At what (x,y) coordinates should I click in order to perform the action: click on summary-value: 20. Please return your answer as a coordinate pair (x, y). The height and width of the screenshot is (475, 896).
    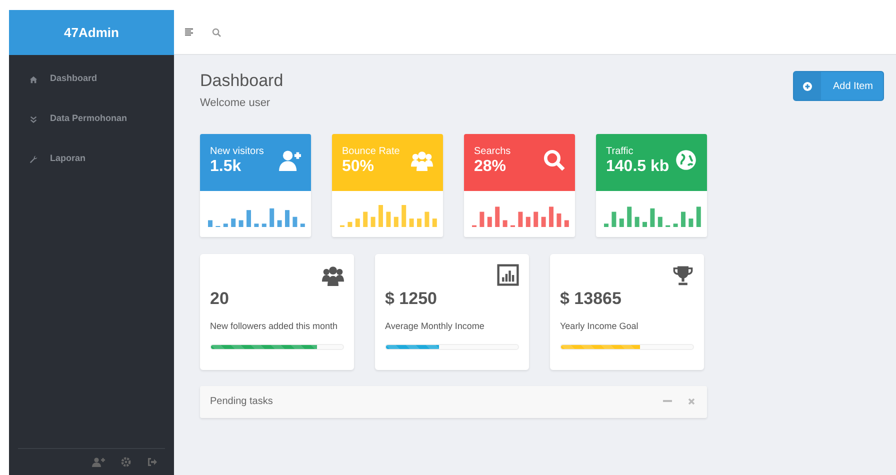
    Looking at the image, I should click on (220, 299).